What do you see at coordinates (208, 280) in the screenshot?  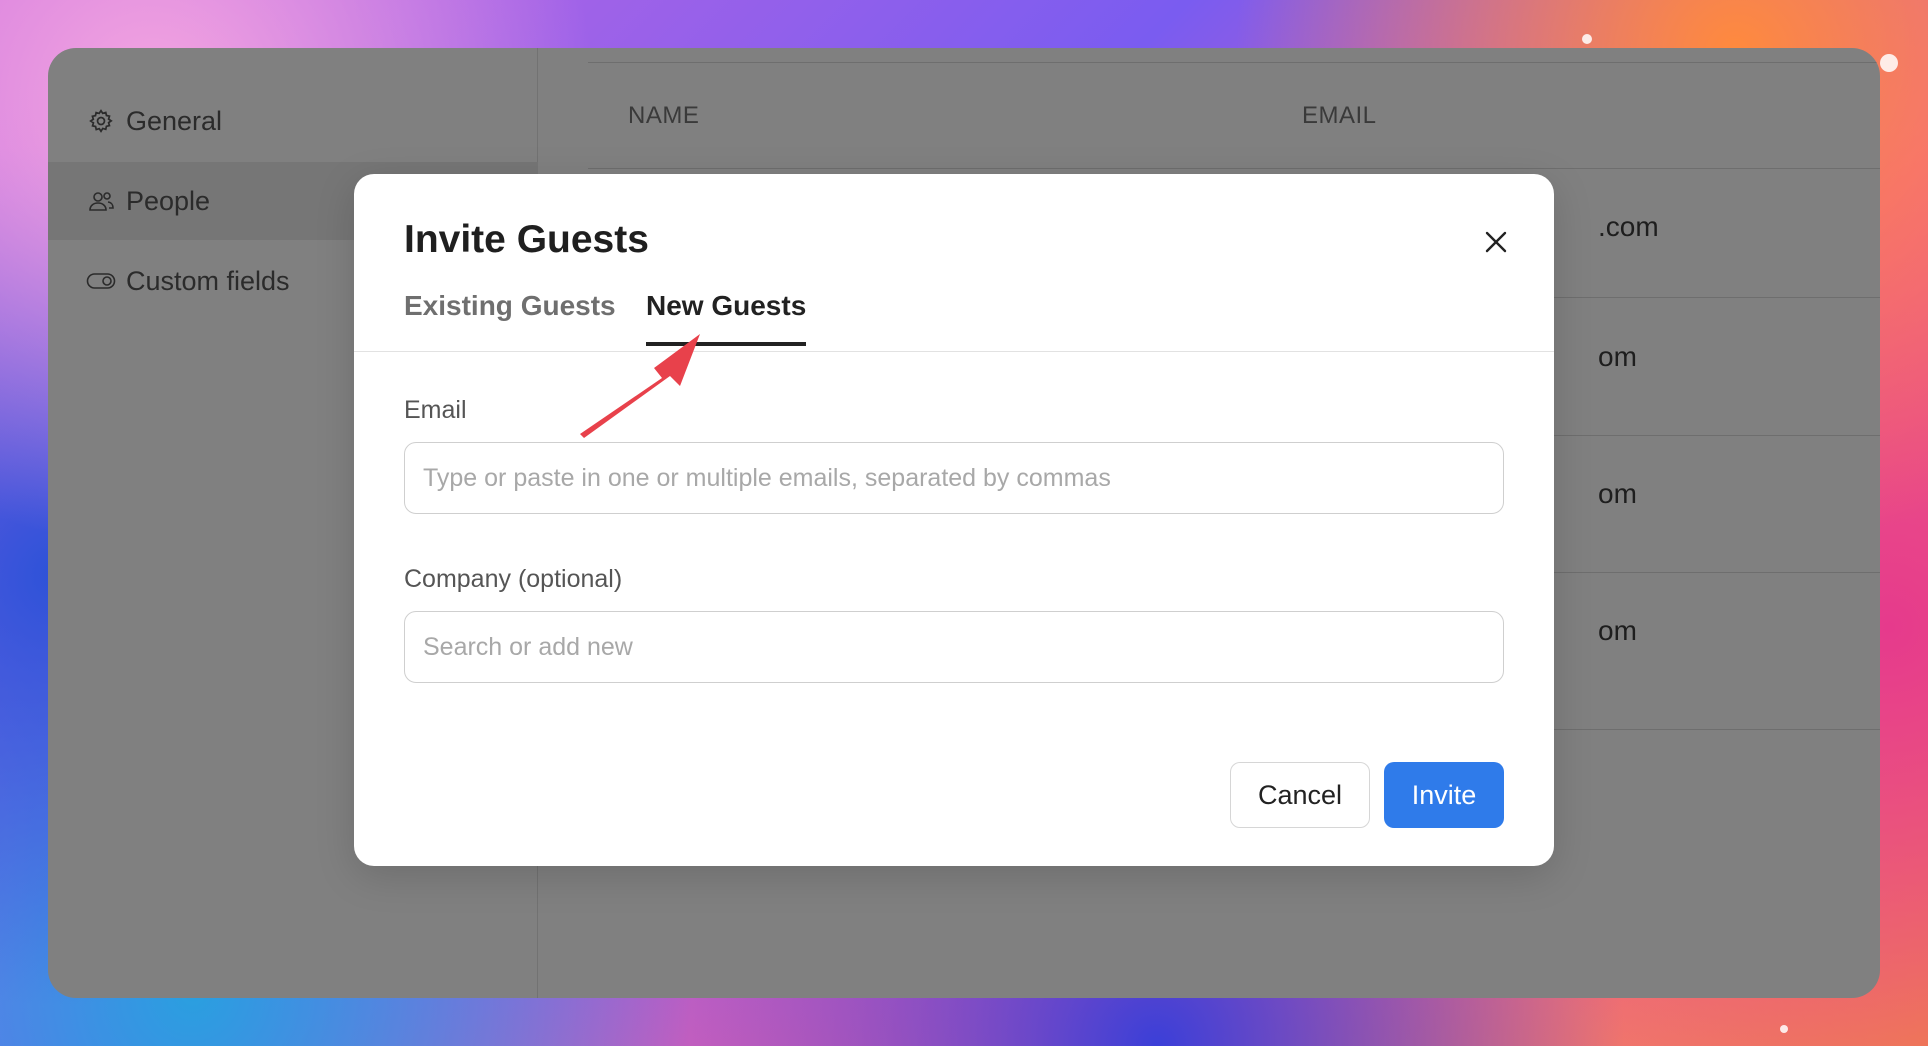 I see `sidebar-item-label: Custom fields` at bounding box center [208, 280].